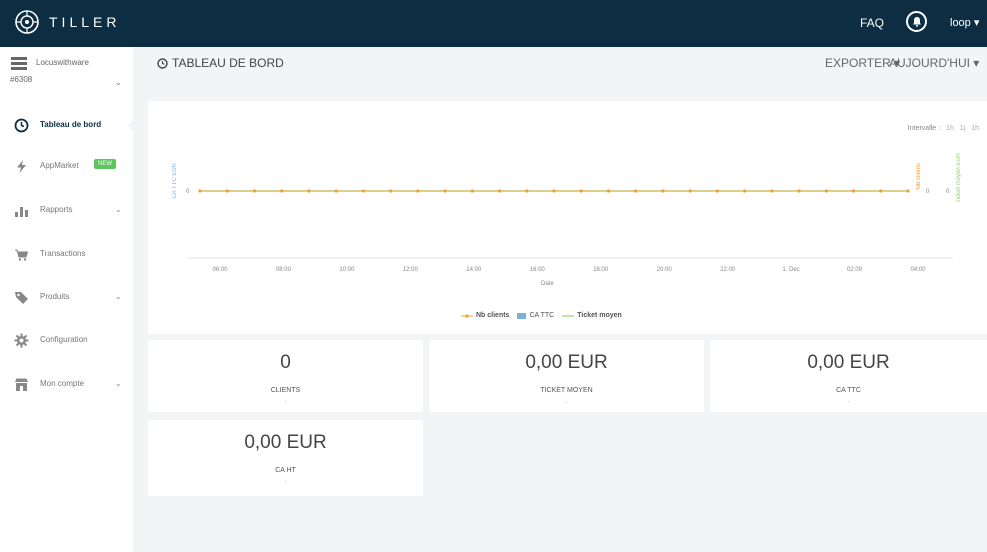 Image resolution: width=987 pixels, height=552 pixels. I want to click on sidebar-item-transactions: Transactions, so click(66, 255).